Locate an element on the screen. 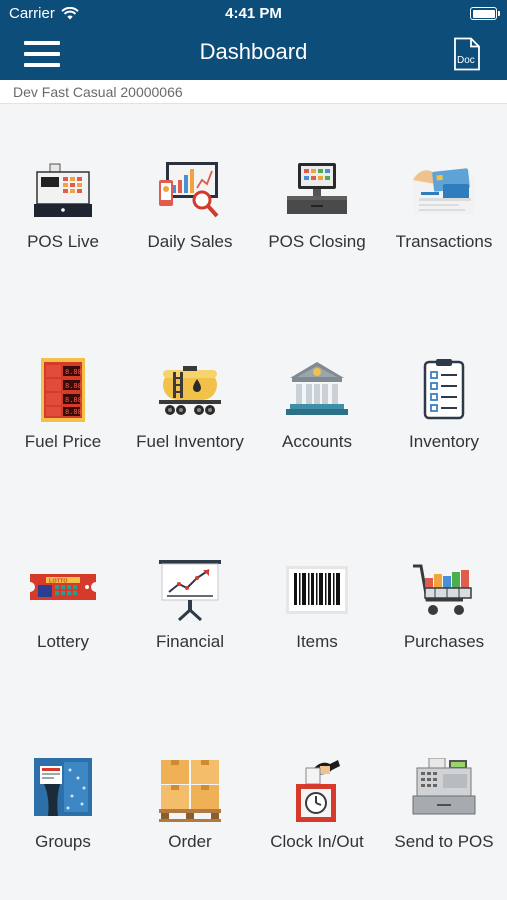 Image resolution: width=507 pixels, height=900 pixels. nav-bar: Dashboard Doc is located at coordinates (253, 54).